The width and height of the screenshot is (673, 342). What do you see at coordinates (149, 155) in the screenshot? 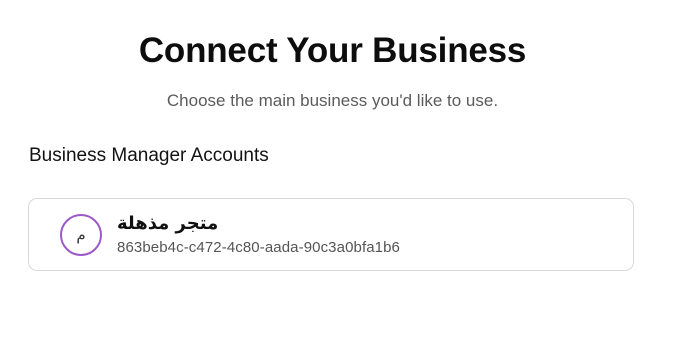
I see `business-manager-accounts-heading: Business Manager Accounts` at bounding box center [149, 155].